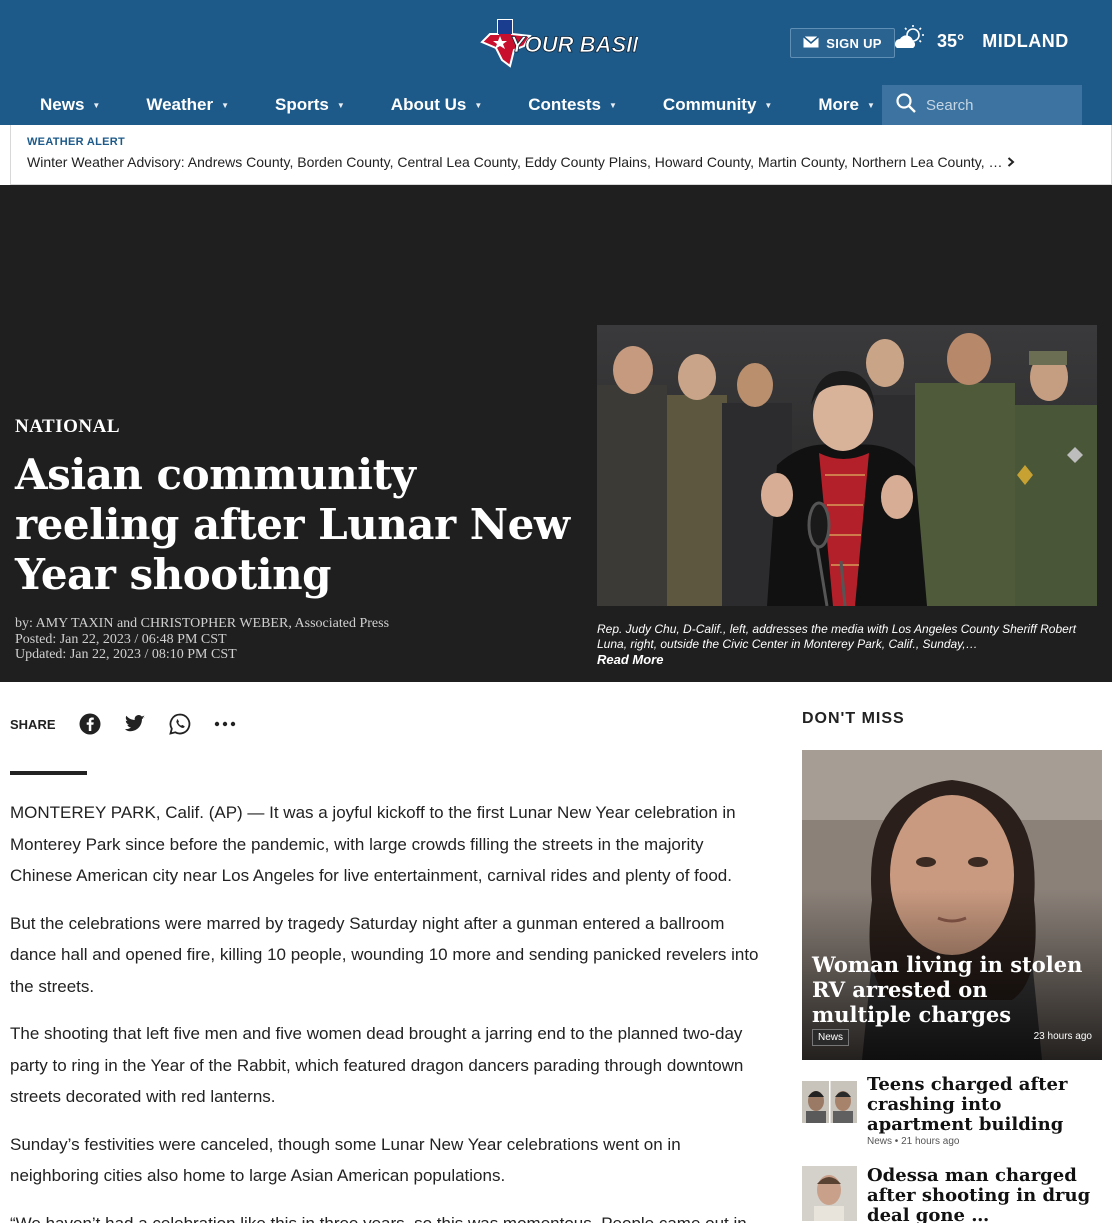 The width and height of the screenshot is (1112, 1223). I want to click on sign-up-label: SIGN UP, so click(854, 43).